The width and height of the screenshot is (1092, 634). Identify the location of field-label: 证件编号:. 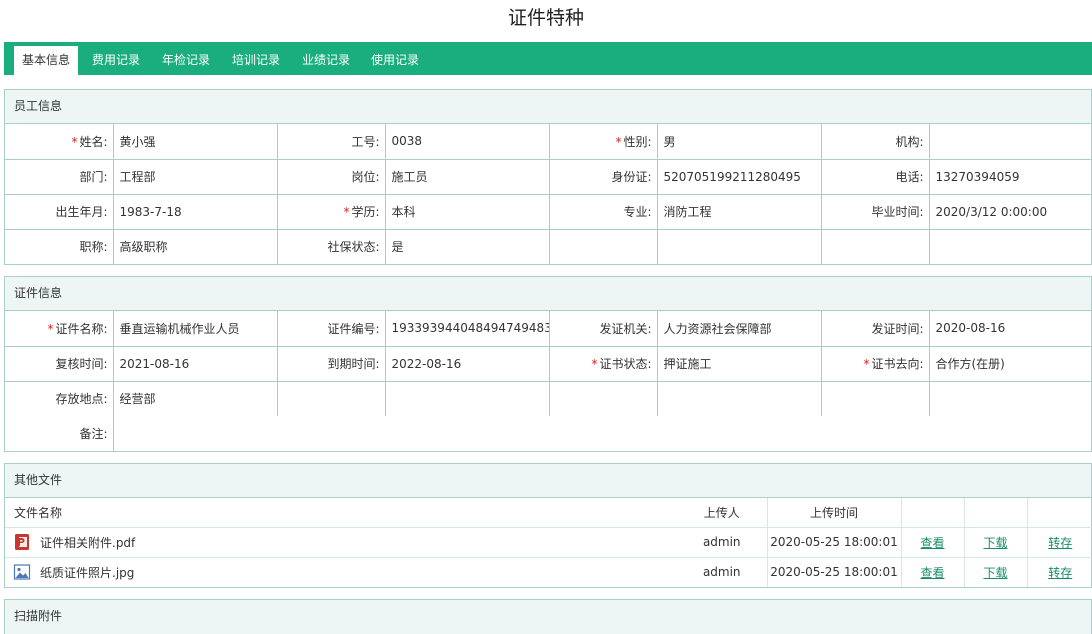
(331, 329).